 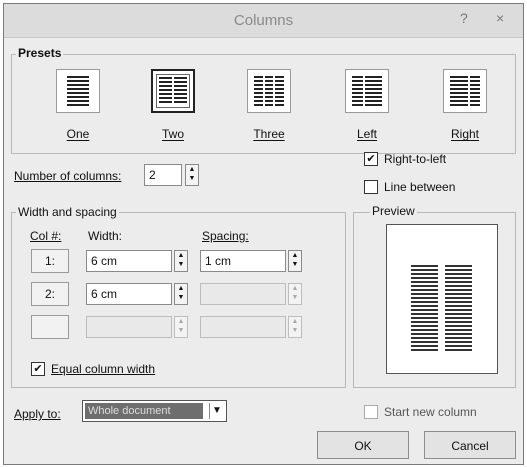 What do you see at coordinates (295, 294) in the screenshot?
I see `spacing-spin-2-icon: ▲ ▼` at bounding box center [295, 294].